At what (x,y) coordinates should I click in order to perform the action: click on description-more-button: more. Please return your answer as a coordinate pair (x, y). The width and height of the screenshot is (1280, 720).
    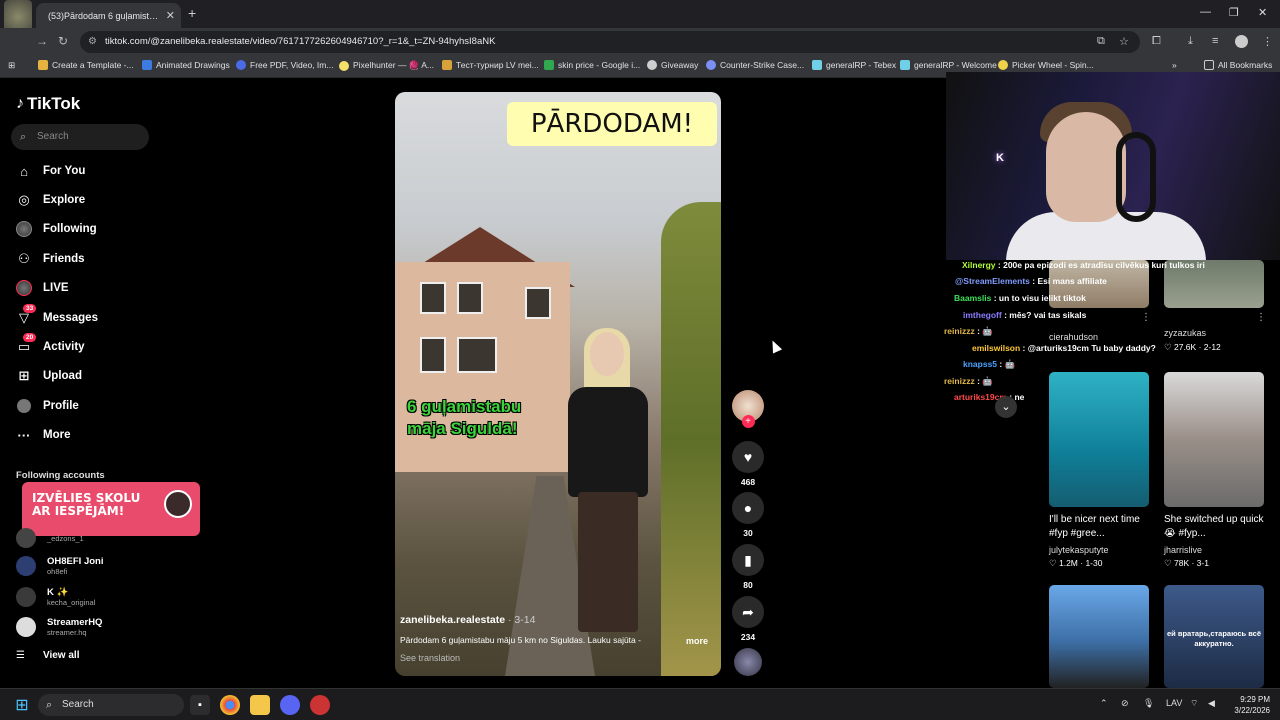
    Looking at the image, I should click on (697, 641).